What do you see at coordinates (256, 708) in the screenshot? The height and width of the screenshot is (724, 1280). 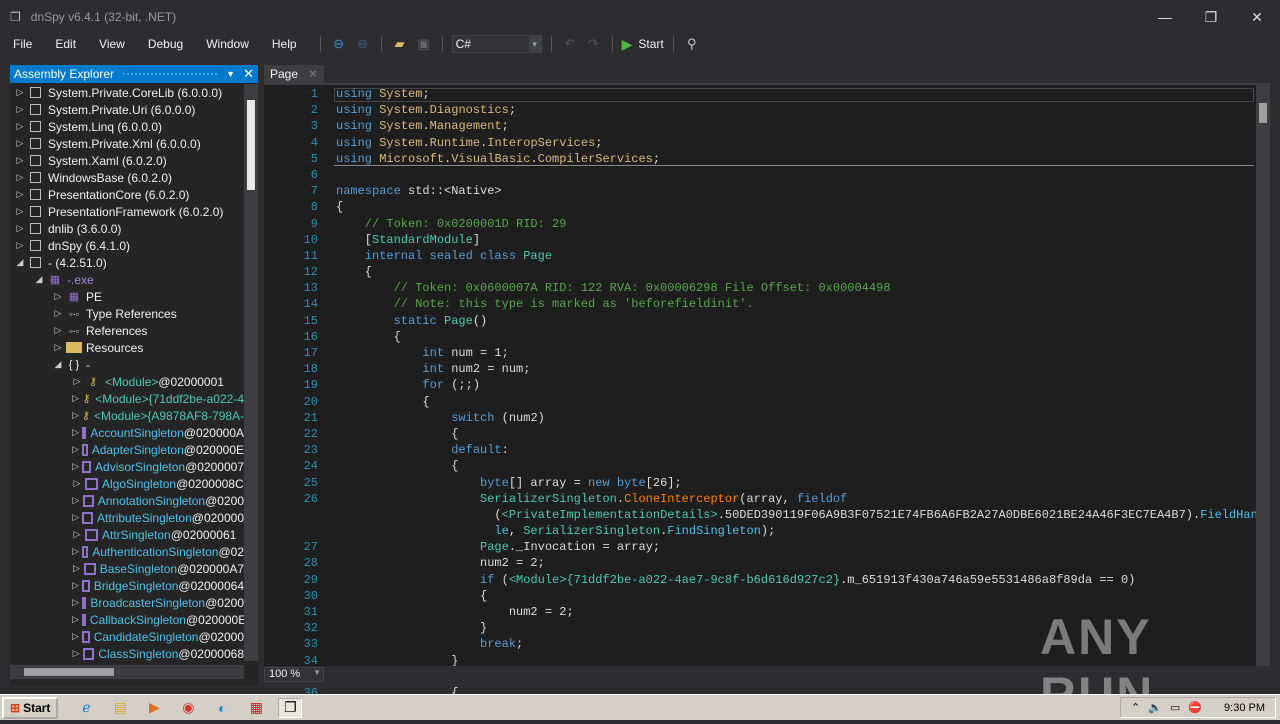 I see `app-icon: ▦` at bounding box center [256, 708].